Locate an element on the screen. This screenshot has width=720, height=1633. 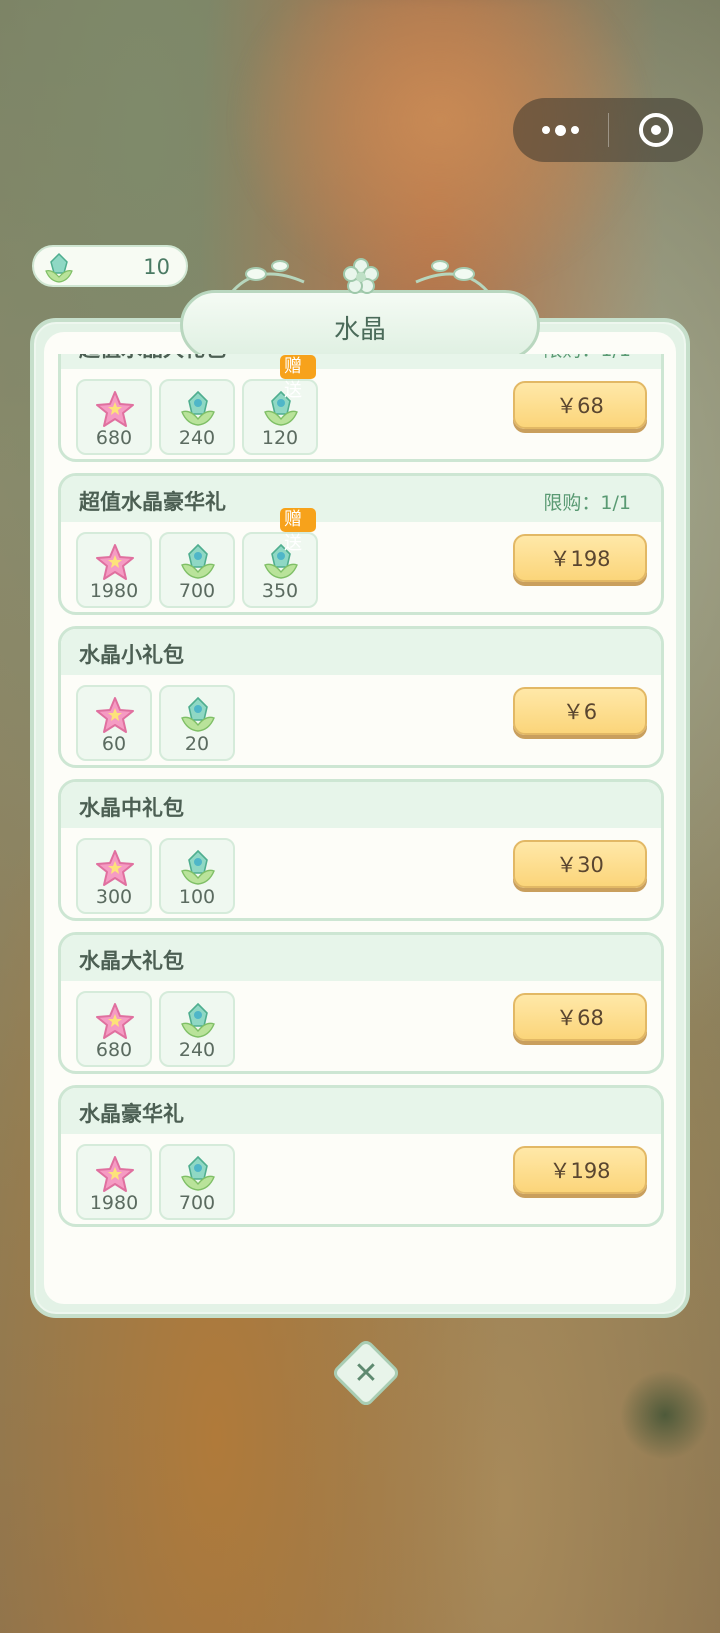
target-circle-icon is located at coordinates (655, 130).